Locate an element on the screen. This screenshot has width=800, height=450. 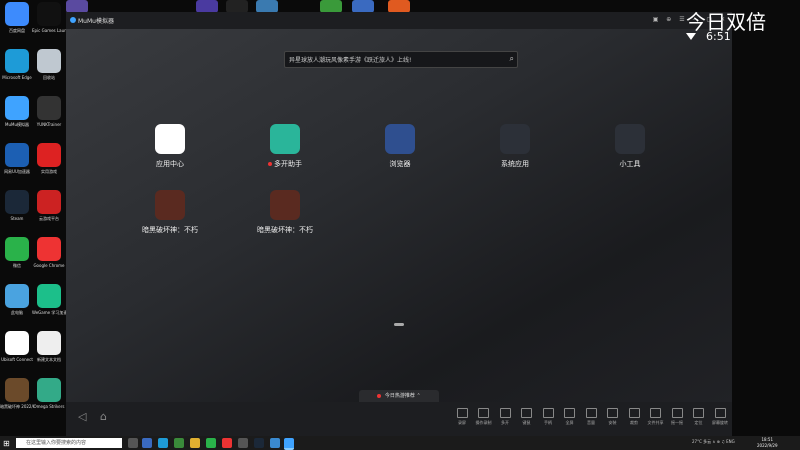
desktop-icon: WeGame 学习加速器 is located at coordinates (49, 299).